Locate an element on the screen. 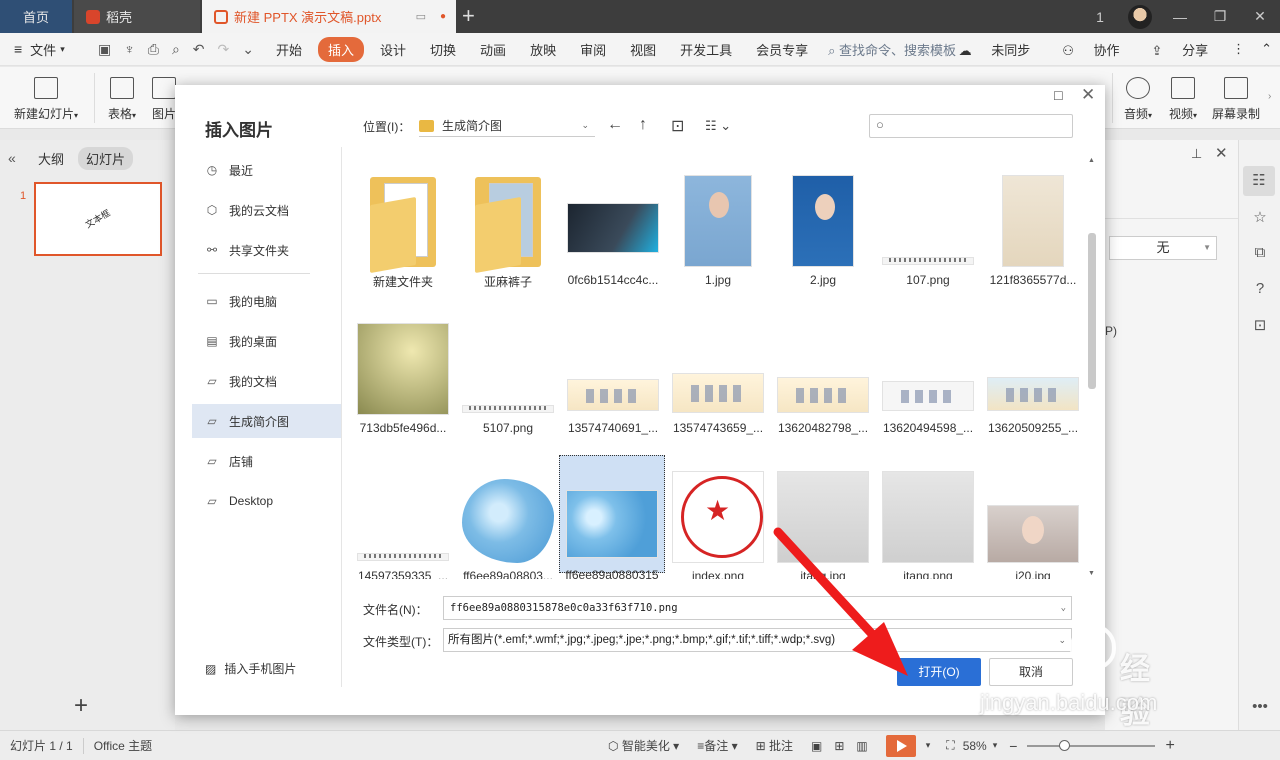 The height and width of the screenshot is (760, 1280). picture-button: 图片 is located at coordinates (164, 99).